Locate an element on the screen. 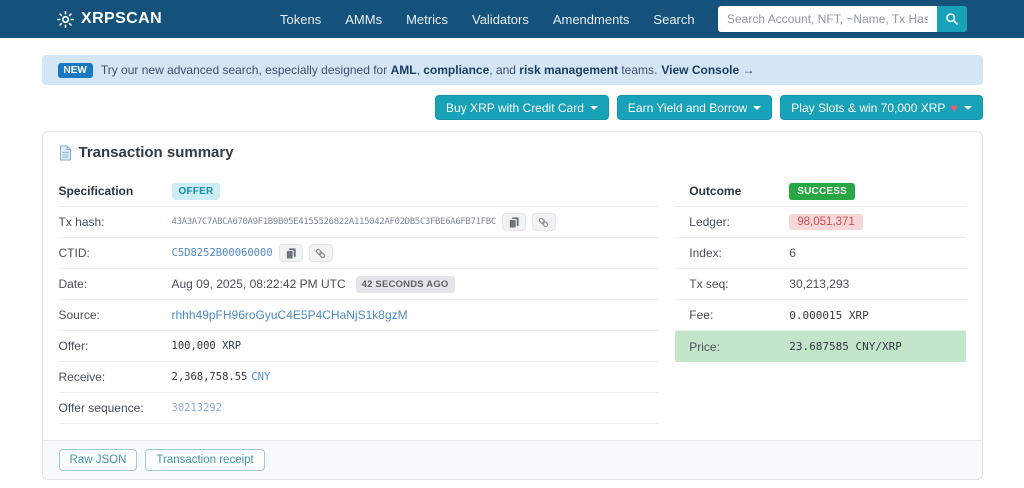 This screenshot has height=488, width=1024. index-row: Index: 6 is located at coordinates (820, 253).